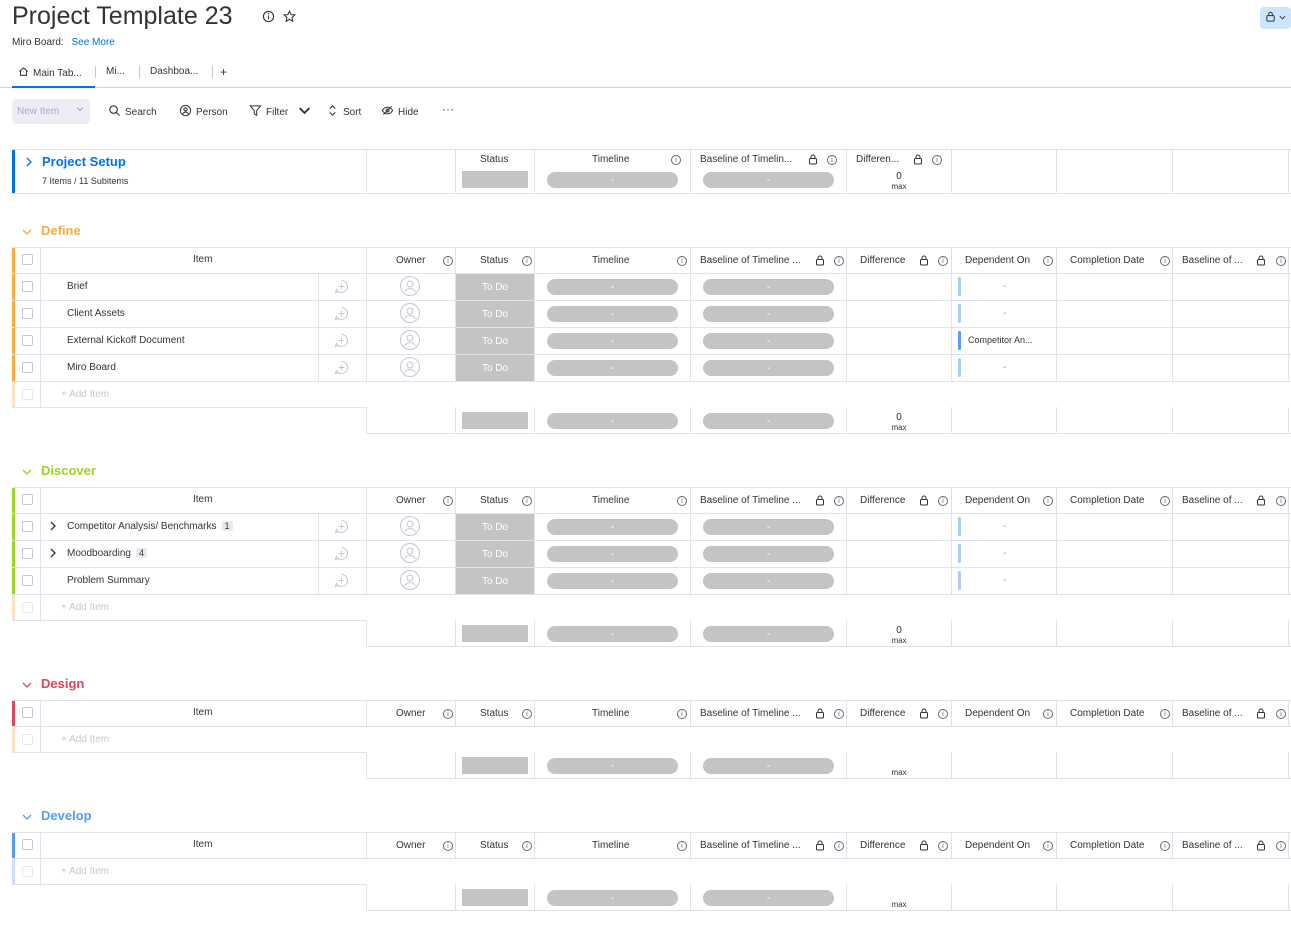  Describe the element at coordinates (92, 42) in the screenshot. I see `see-more-link: See More` at that location.